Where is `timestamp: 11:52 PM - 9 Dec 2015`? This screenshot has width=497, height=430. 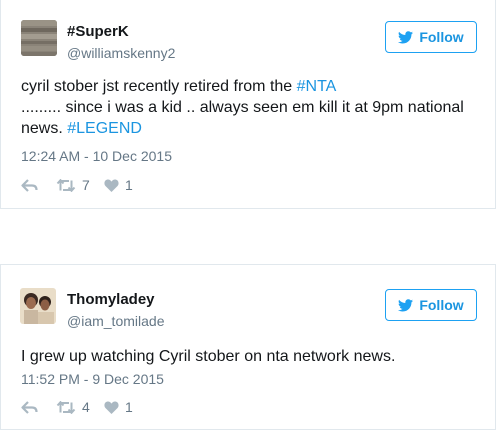
timestamp: 11:52 PM - 9 Dec 2015 is located at coordinates (92, 379).